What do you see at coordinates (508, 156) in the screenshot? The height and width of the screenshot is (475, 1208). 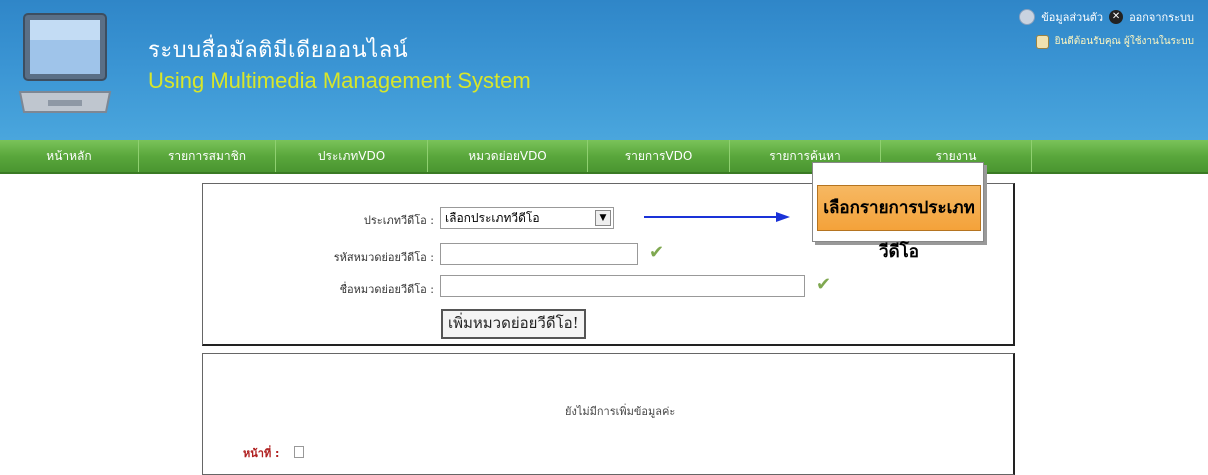 I see `nav-vdo-subcategory: หมวดย่อยVDO` at bounding box center [508, 156].